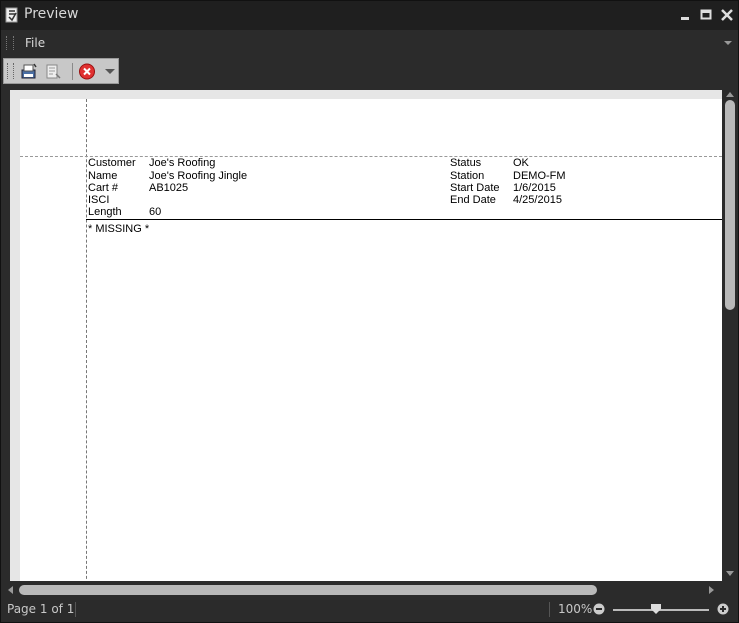 Image resolution: width=739 pixels, height=623 pixels. Describe the element at coordinates (10, 590) in the screenshot. I see `scroll-left-icon` at that location.